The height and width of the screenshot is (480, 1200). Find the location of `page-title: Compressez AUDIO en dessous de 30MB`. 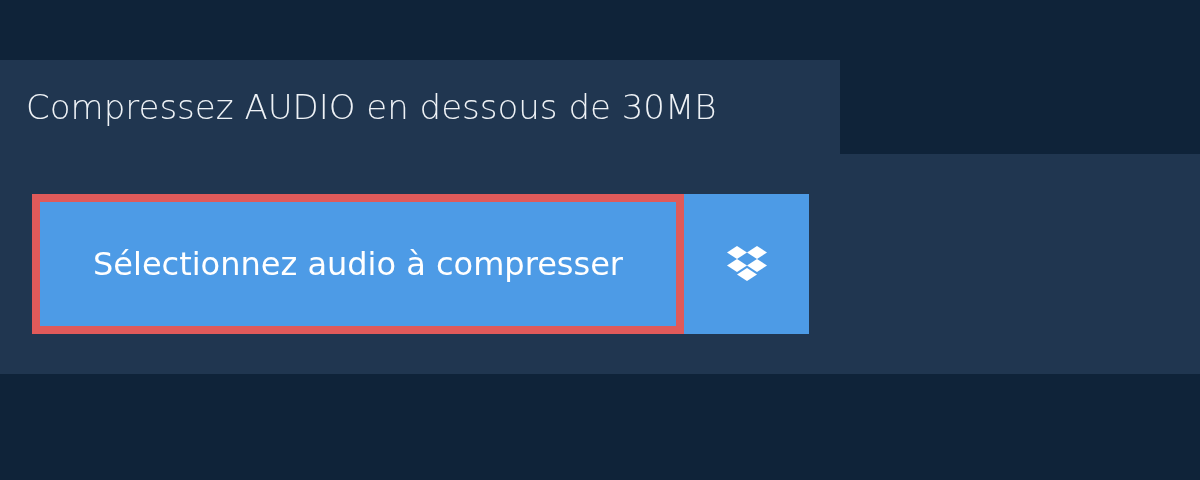

page-title: Compressez AUDIO en dessous de 30MB is located at coordinates (420, 107).